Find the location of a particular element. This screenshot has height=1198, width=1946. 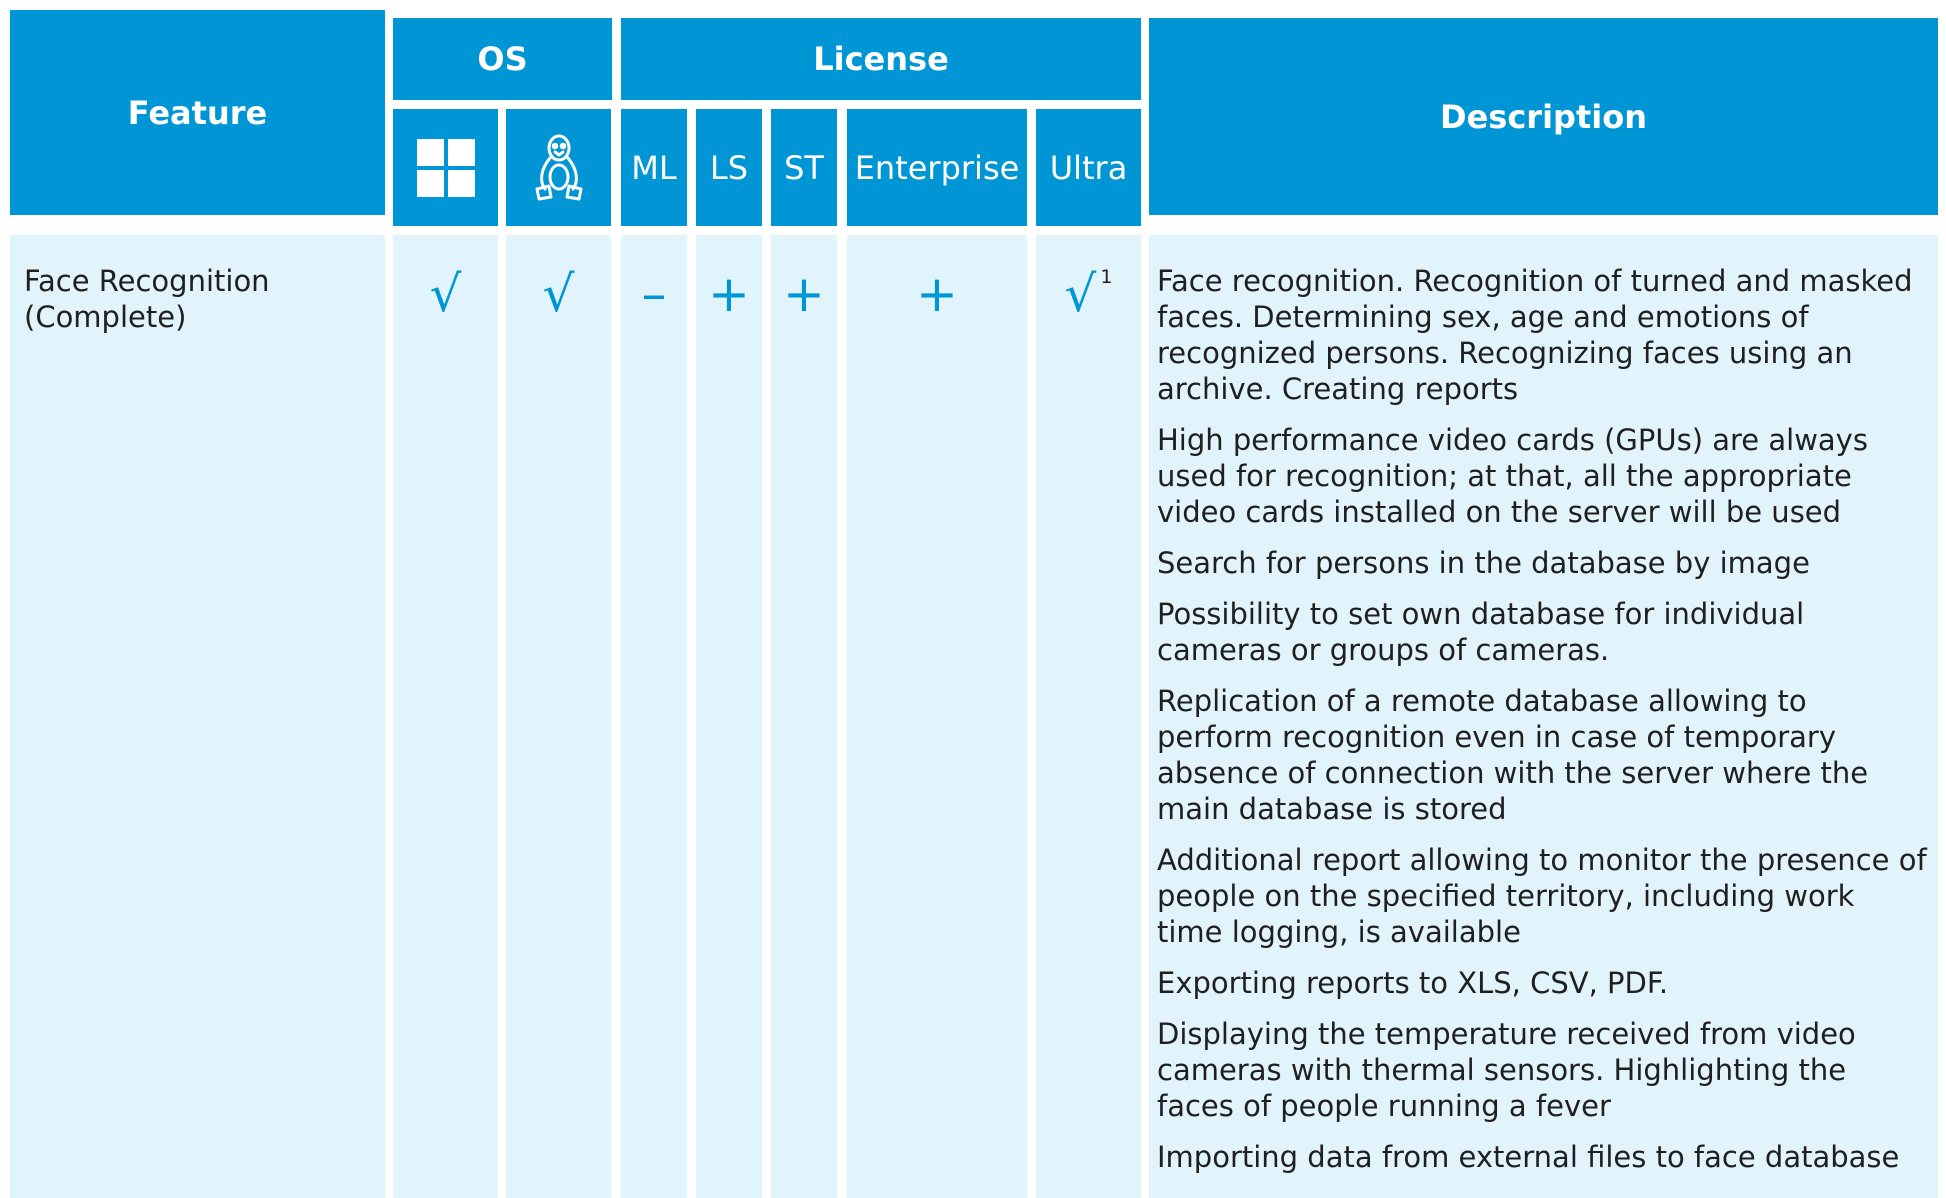

license-header: License is located at coordinates (881, 59).